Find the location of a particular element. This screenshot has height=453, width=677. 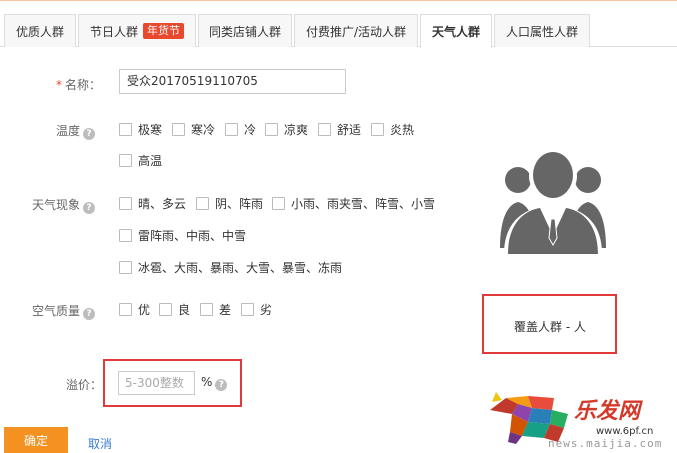

crowd-icon is located at coordinates (553, 203).